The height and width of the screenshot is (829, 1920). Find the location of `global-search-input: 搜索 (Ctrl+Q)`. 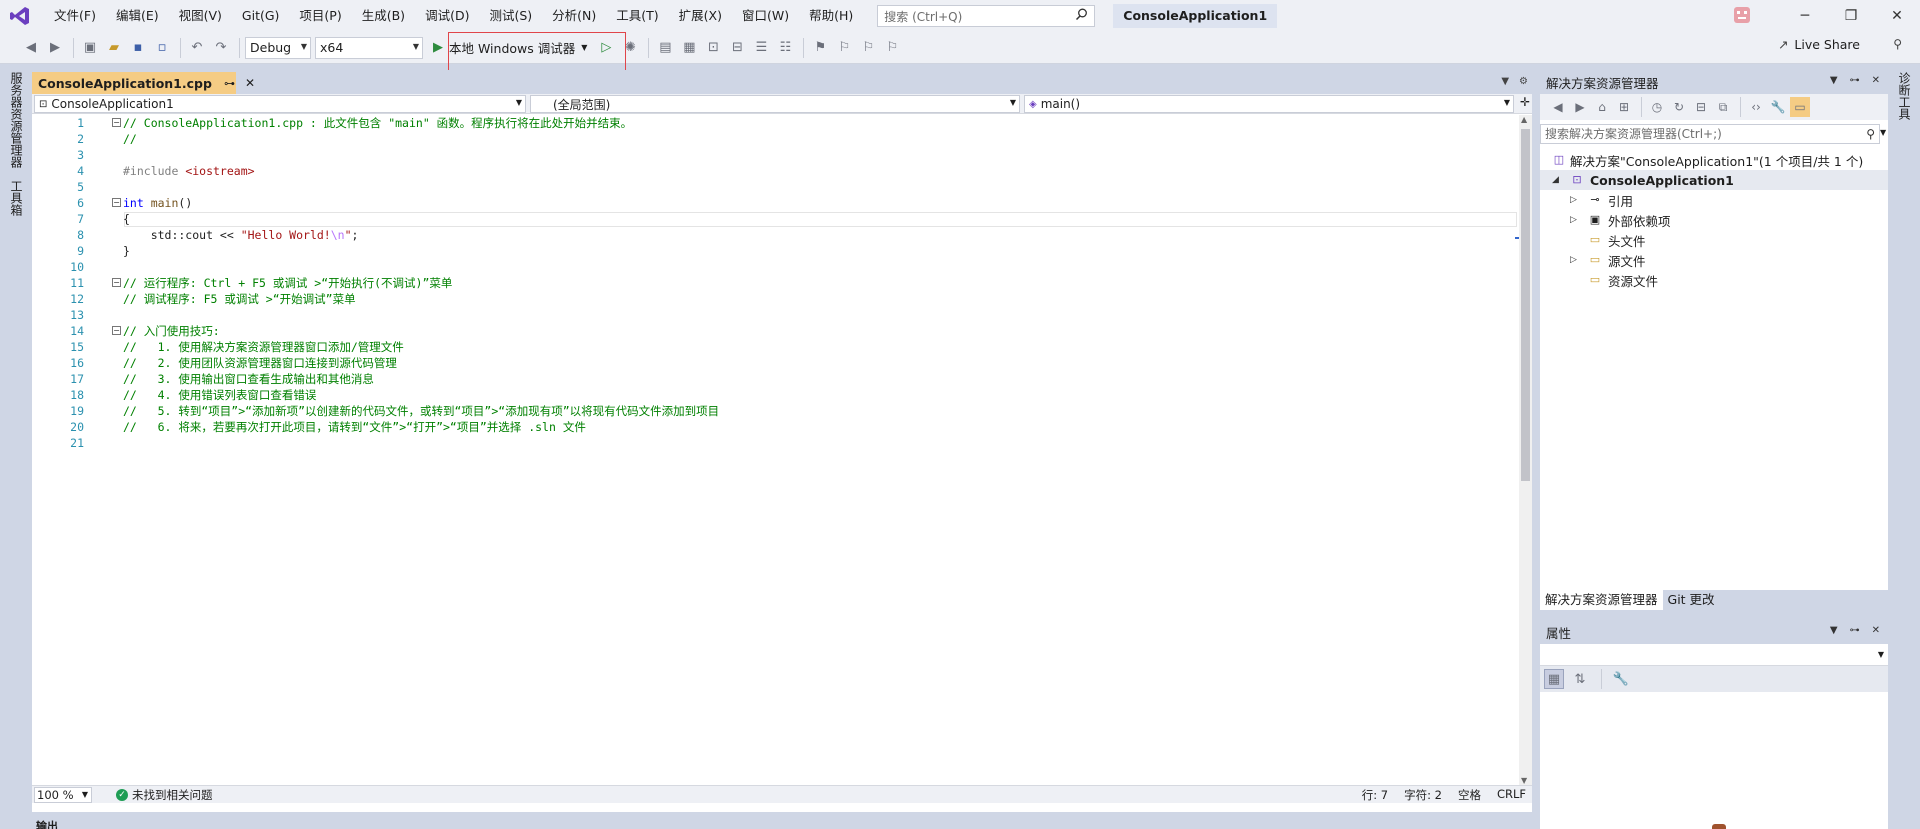

global-search-input: 搜索 (Ctrl+Q) is located at coordinates (986, 16).